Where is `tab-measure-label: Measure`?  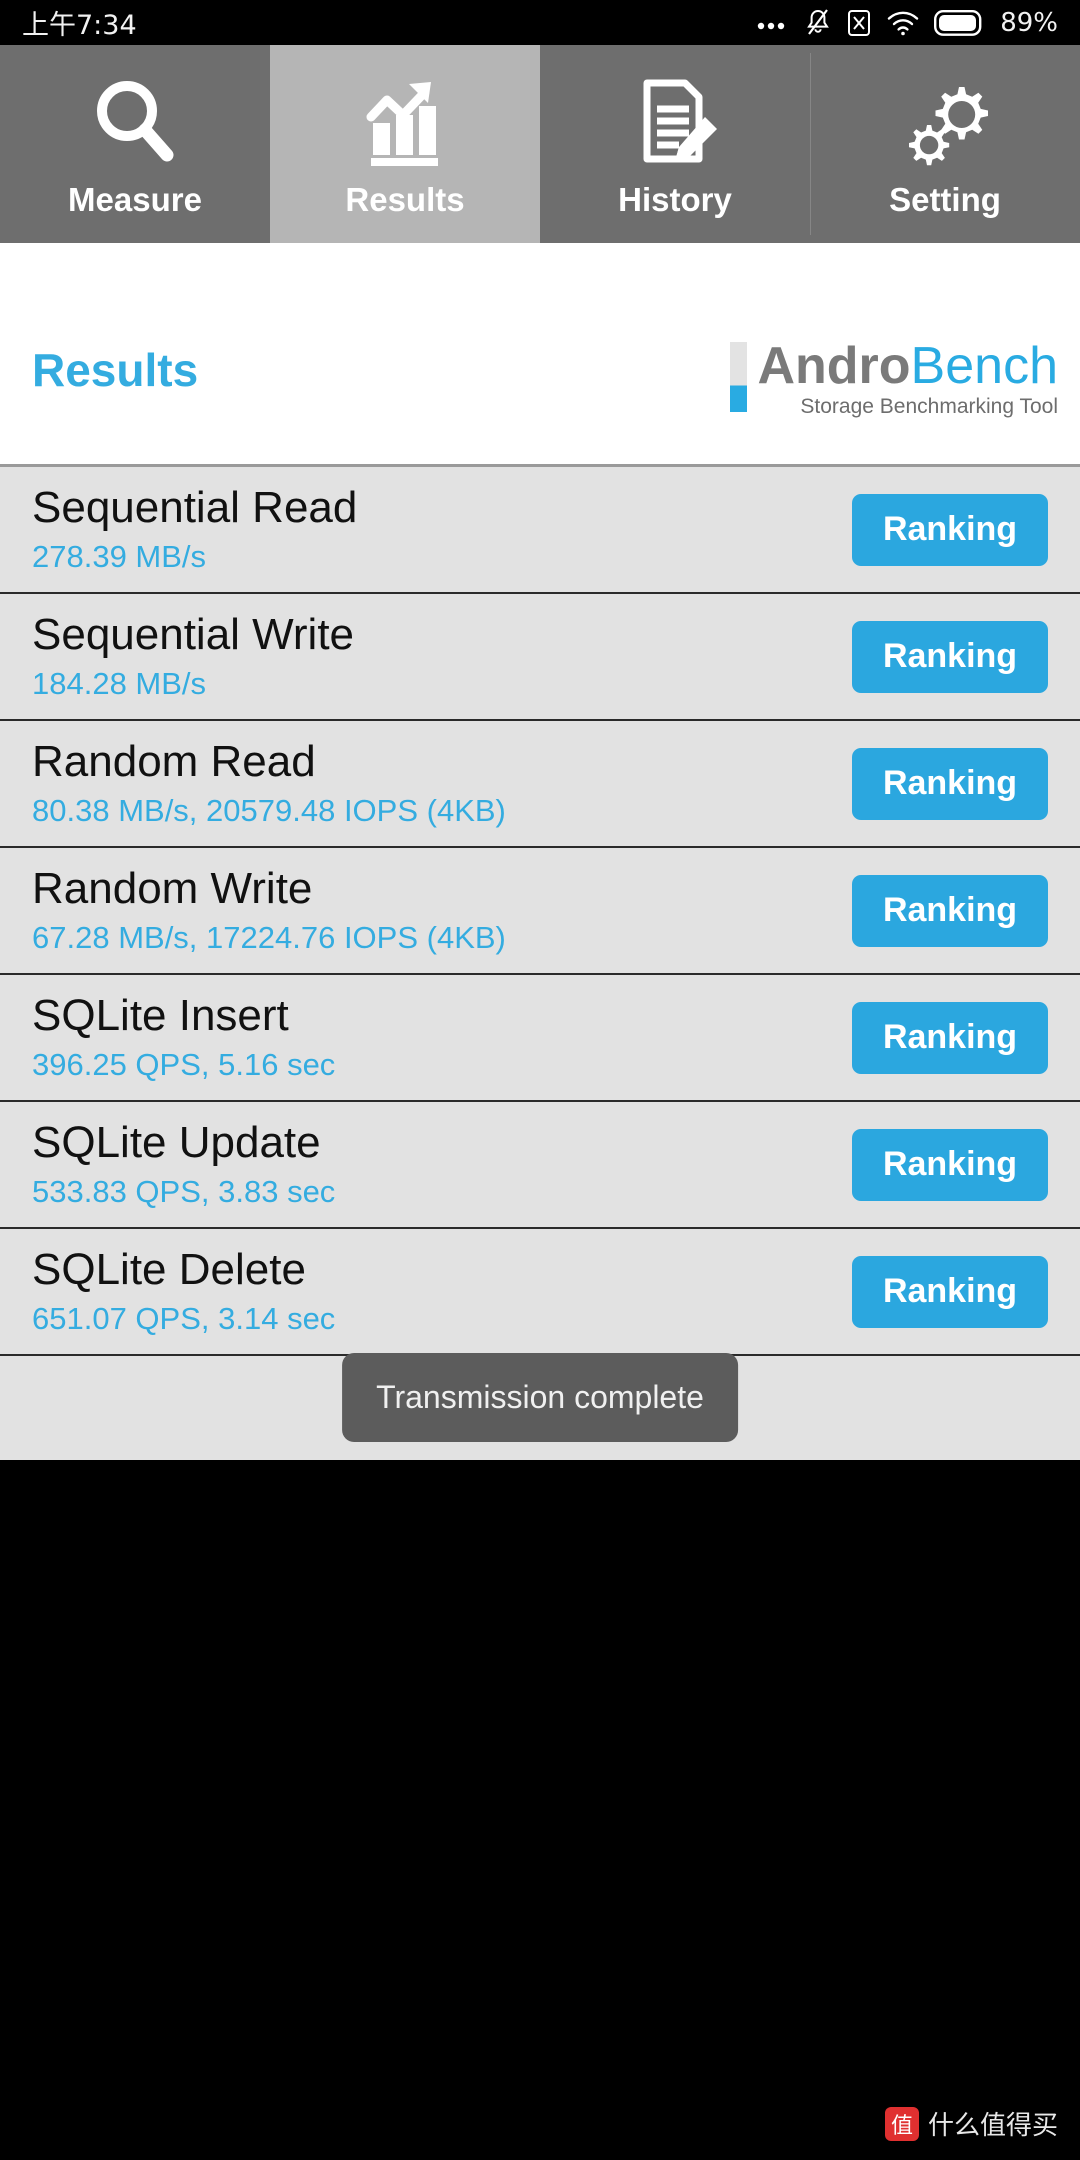
tab-measure-label: Measure is located at coordinates (135, 199).